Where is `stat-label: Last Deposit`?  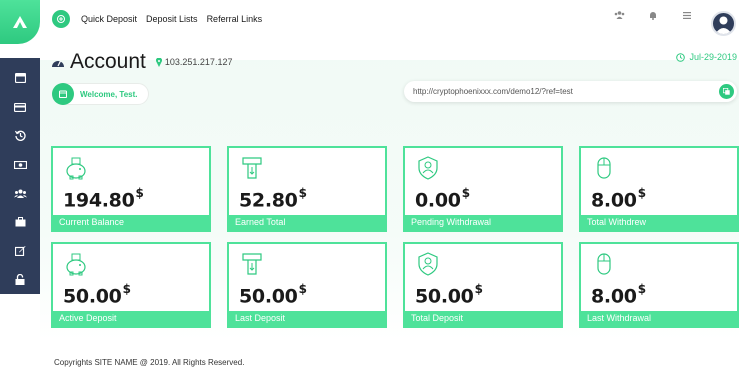 stat-label: Last Deposit is located at coordinates (307, 318).